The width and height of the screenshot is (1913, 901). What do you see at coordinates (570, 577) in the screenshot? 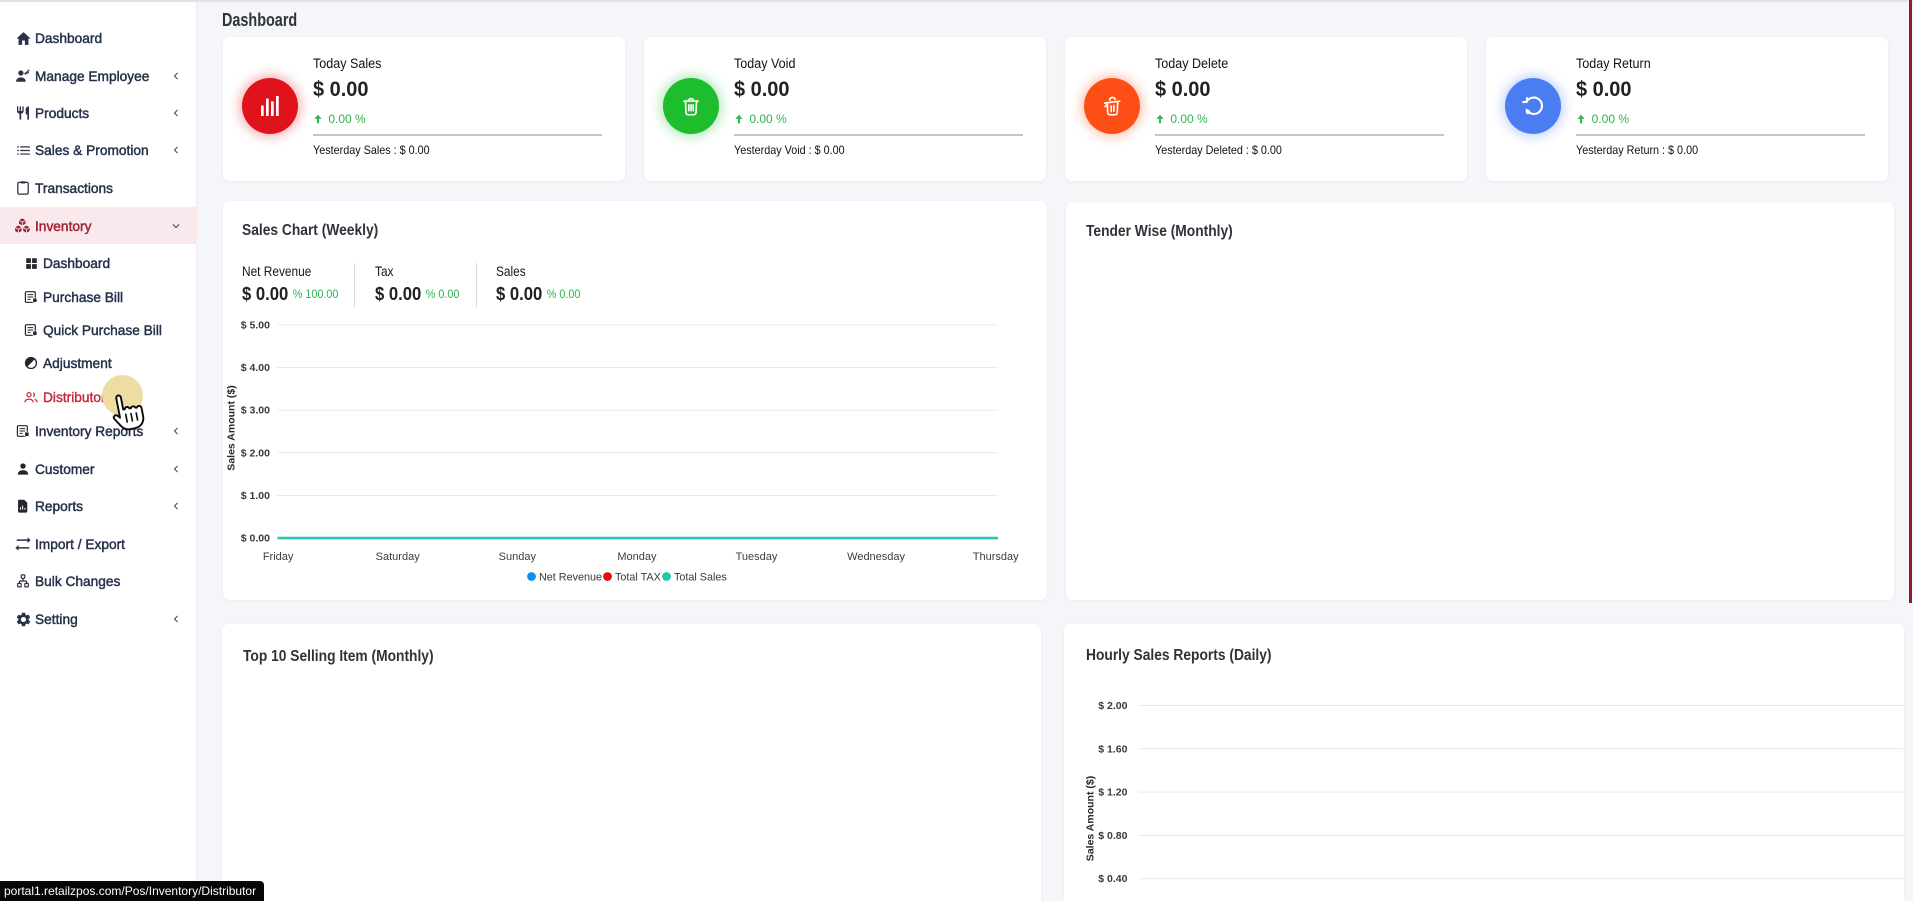
I see `svg-text: Net Revenue` at bounding box center [570, 577].